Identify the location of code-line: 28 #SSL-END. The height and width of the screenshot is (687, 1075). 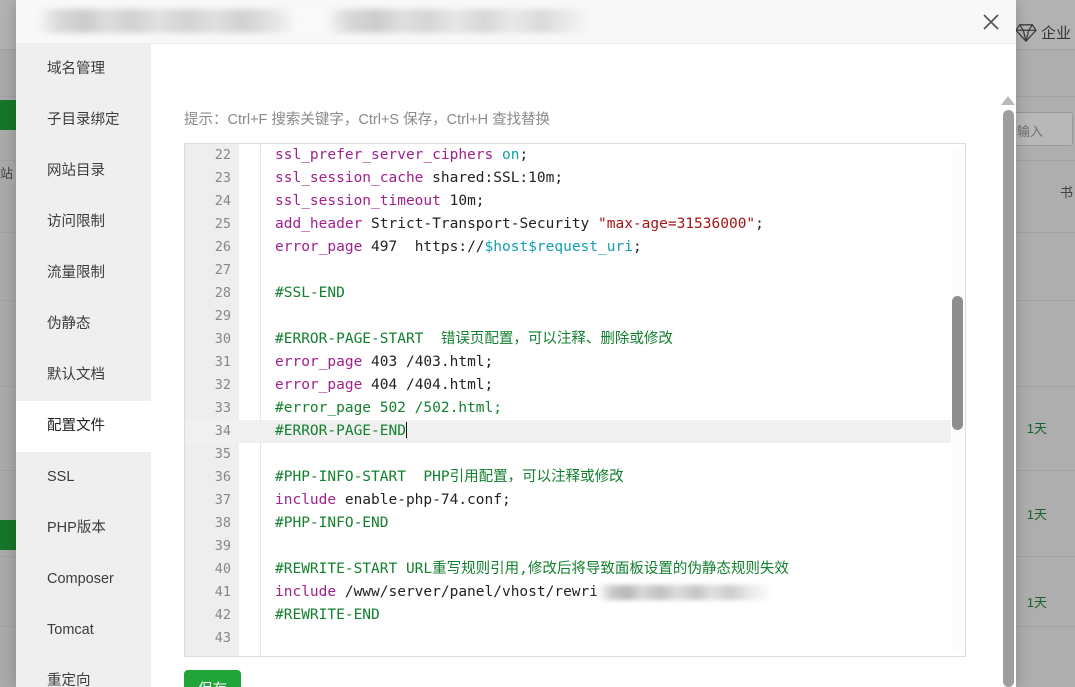
(568, 293).